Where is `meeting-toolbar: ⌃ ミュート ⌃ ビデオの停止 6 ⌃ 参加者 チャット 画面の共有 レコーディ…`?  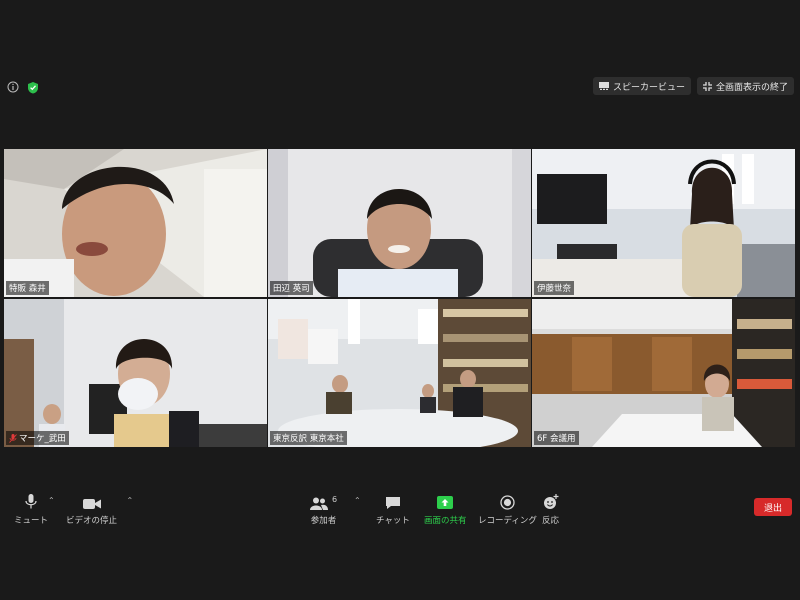 meeting-toolbar: ⌃ ミュート ⌃ ビデオの停止 6 ⌃ 参加者 チャット 画面の共有 レコーディ… is located at coordinates (400, 510).